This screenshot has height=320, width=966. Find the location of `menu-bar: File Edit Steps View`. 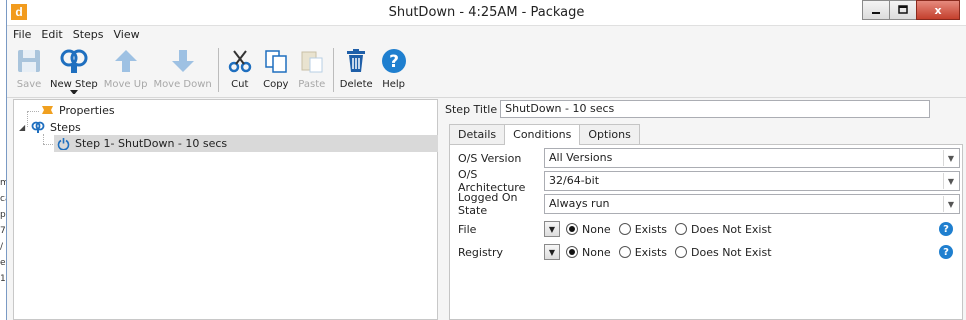

menu-bar: File Edit Steps View is located at coordinates (486, 34).